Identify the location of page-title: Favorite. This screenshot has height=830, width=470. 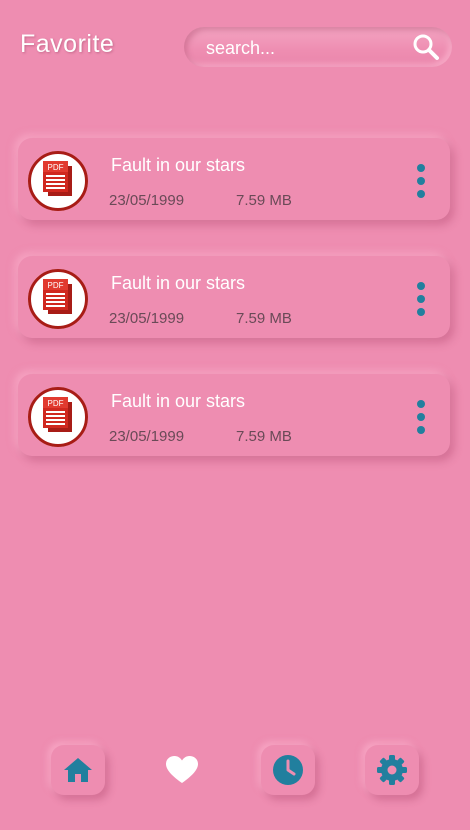
(67, 44).